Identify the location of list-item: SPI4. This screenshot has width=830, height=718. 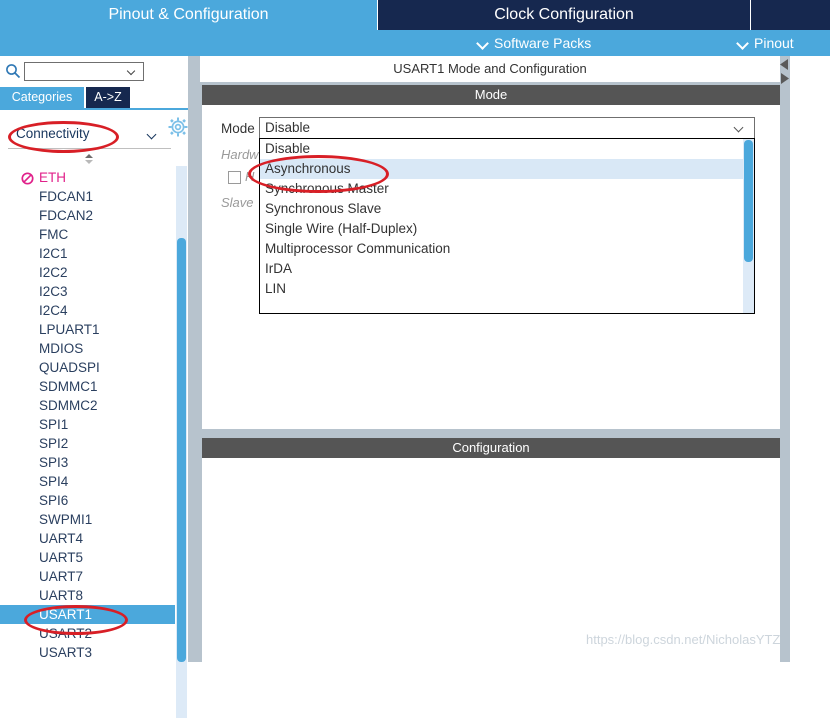
(87, 481).